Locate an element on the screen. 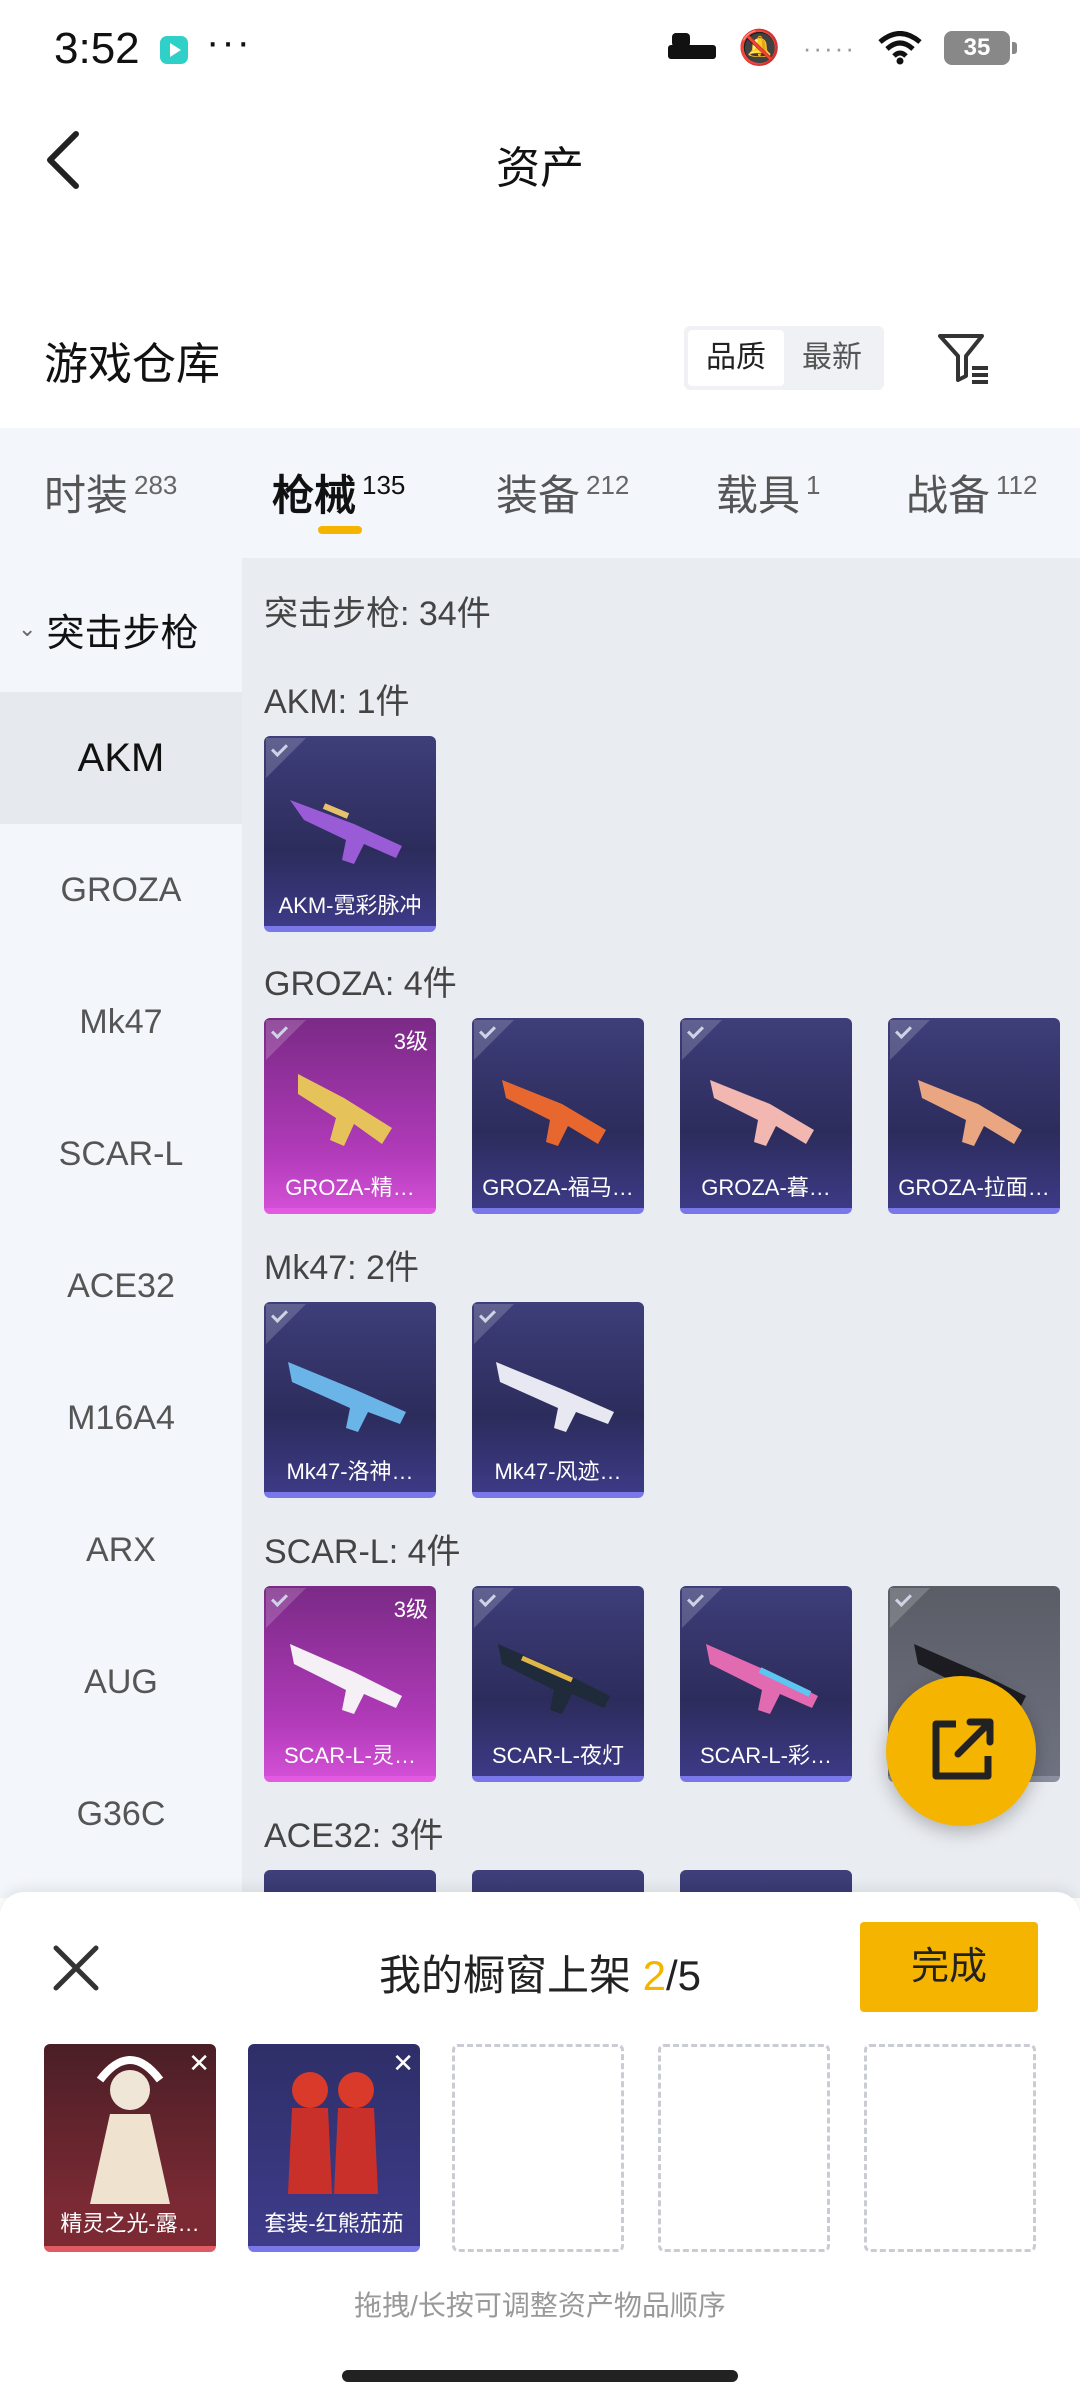 Image resolution: width=1080 pixels, height=2400 pixels. page-title: 资产 is located at coordinates (540, 168).